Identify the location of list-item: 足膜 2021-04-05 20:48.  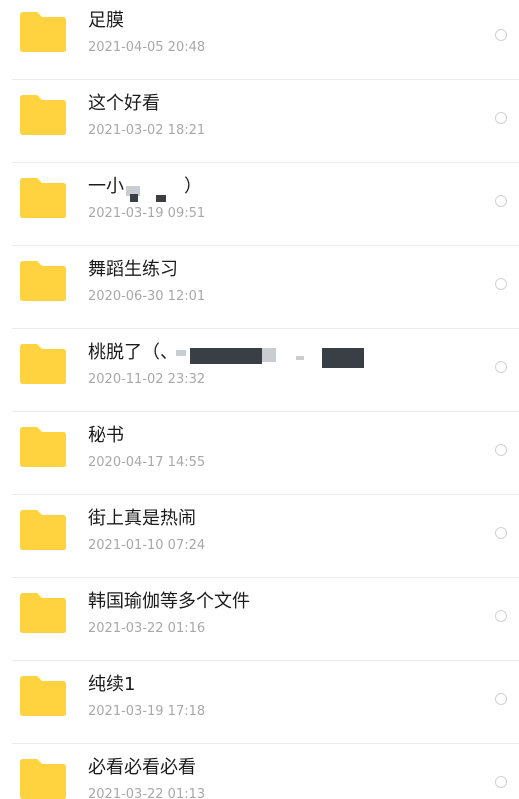
(259, 40).